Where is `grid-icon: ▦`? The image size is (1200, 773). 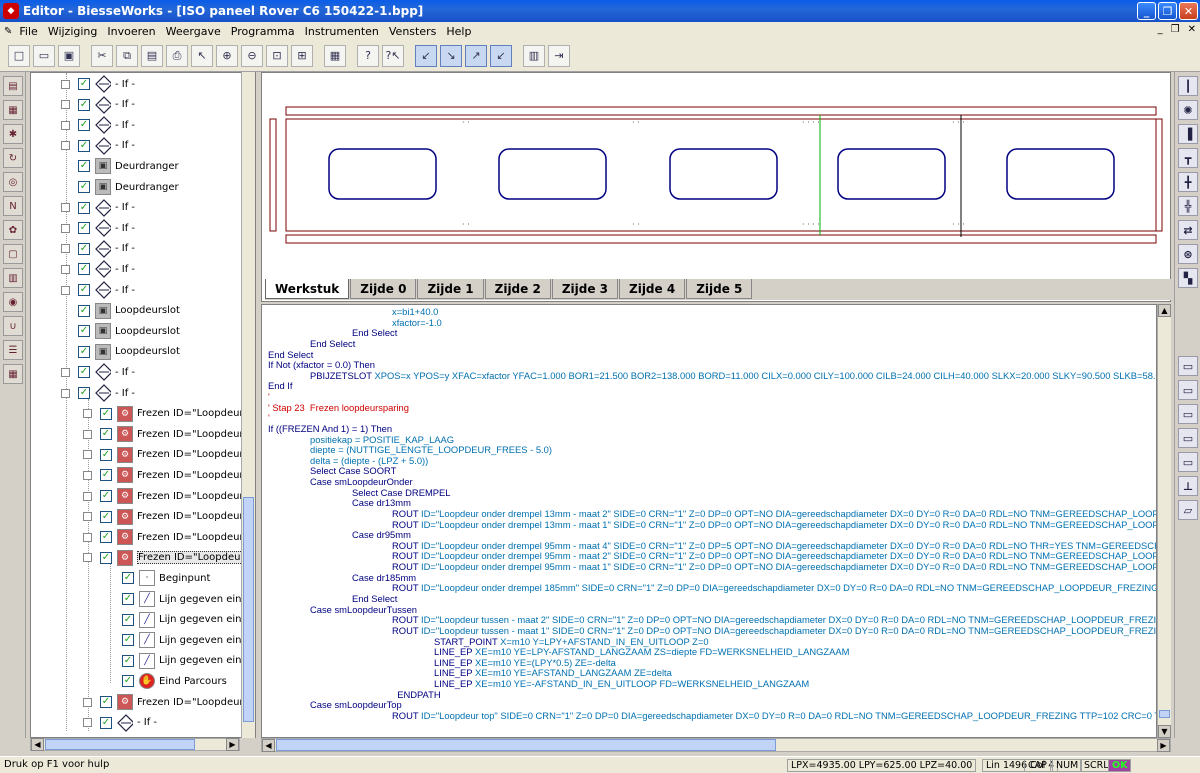 grid-icon: ▦ is located at coordinates (13, 374).